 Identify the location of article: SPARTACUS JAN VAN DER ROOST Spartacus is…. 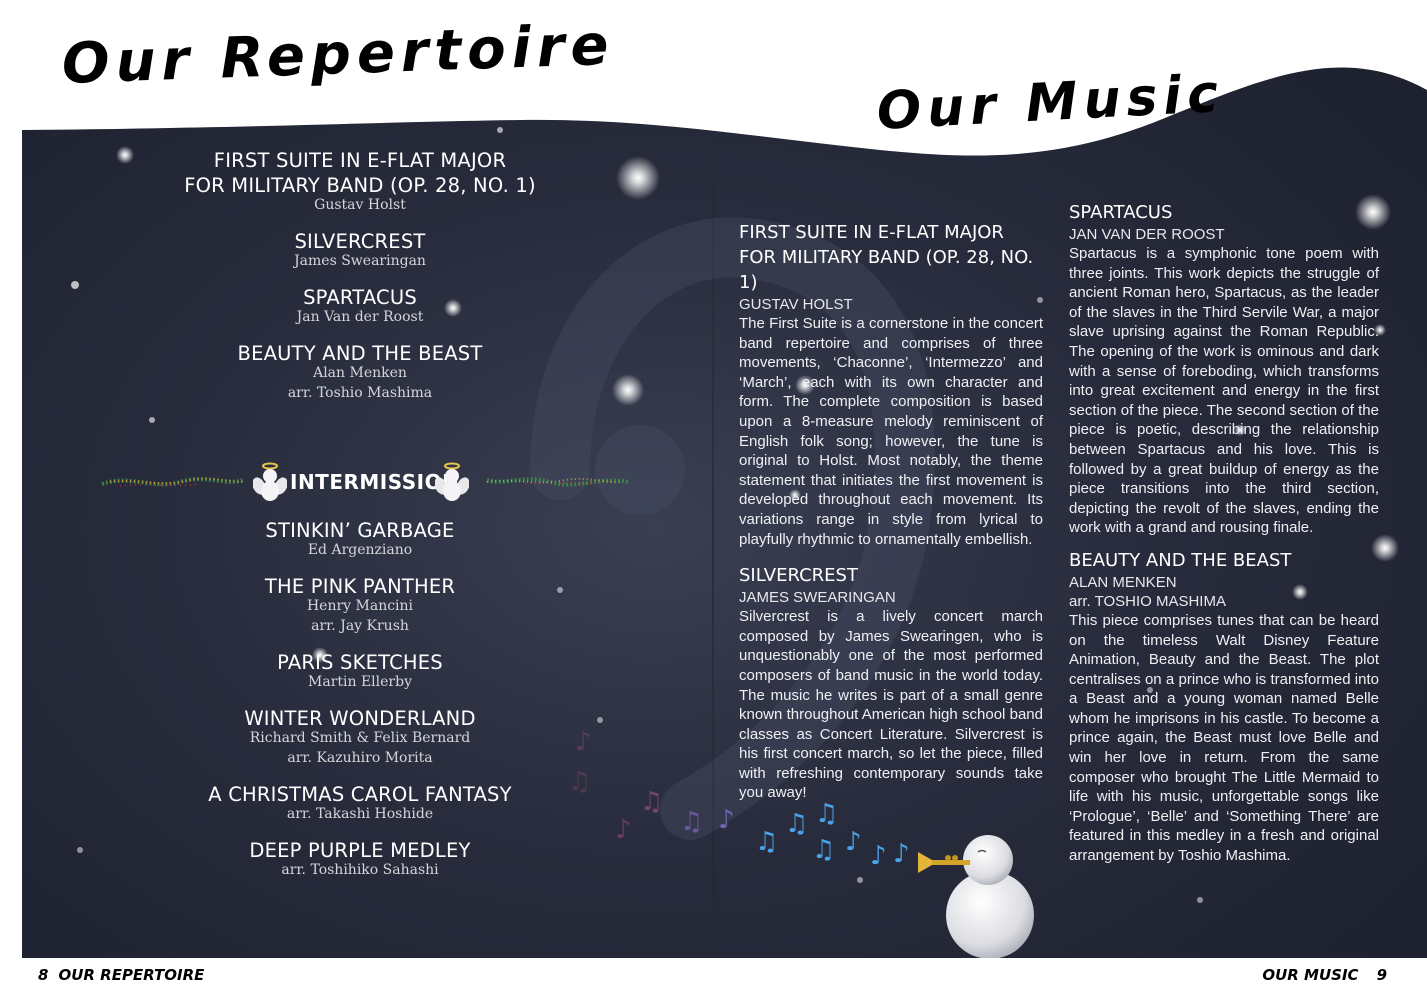
(1224, 369).